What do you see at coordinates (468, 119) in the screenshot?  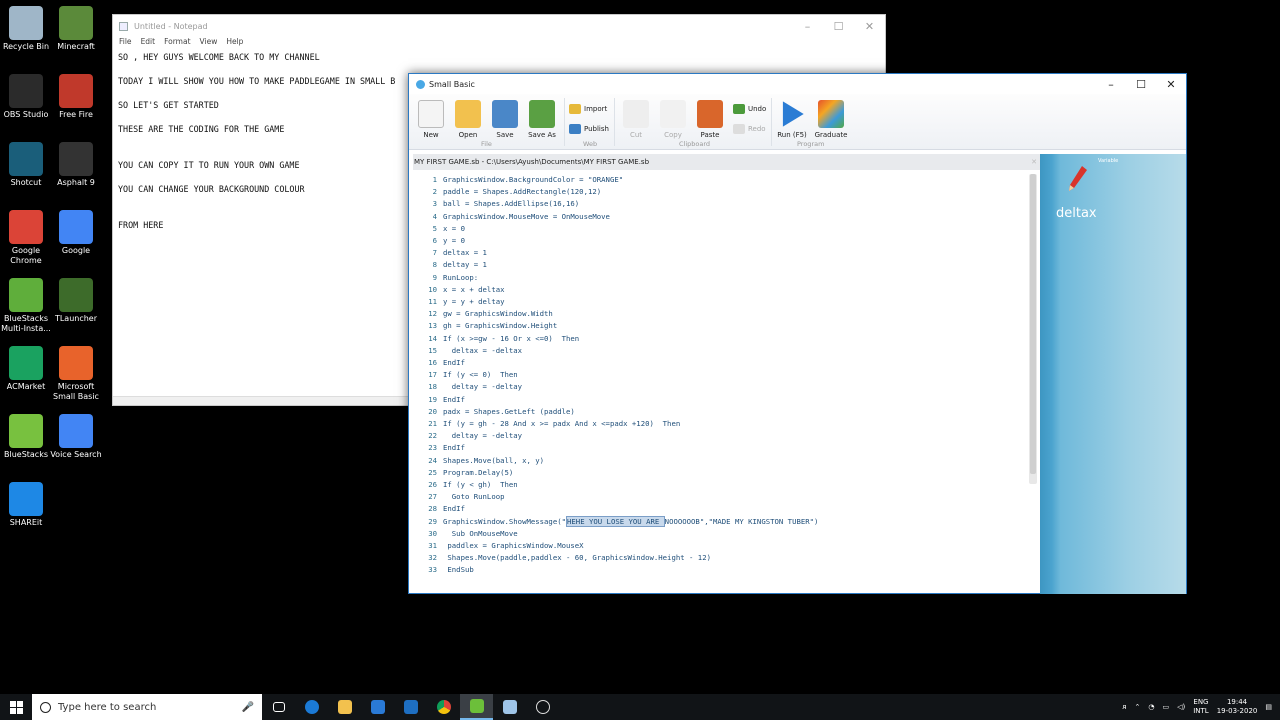 I see `open-button: Open` at bounding box center [468, 119].